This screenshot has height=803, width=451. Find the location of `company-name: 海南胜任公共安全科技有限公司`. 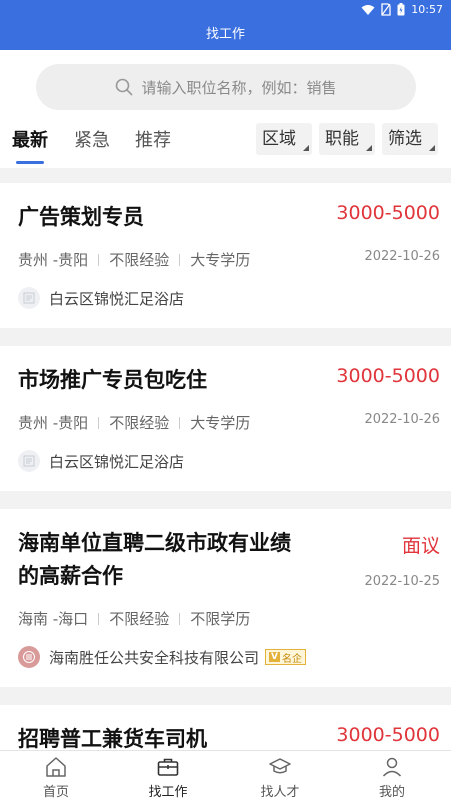

company-name: 海南胜任公共安全科技有限公司 is located at coordinates (154, 657).